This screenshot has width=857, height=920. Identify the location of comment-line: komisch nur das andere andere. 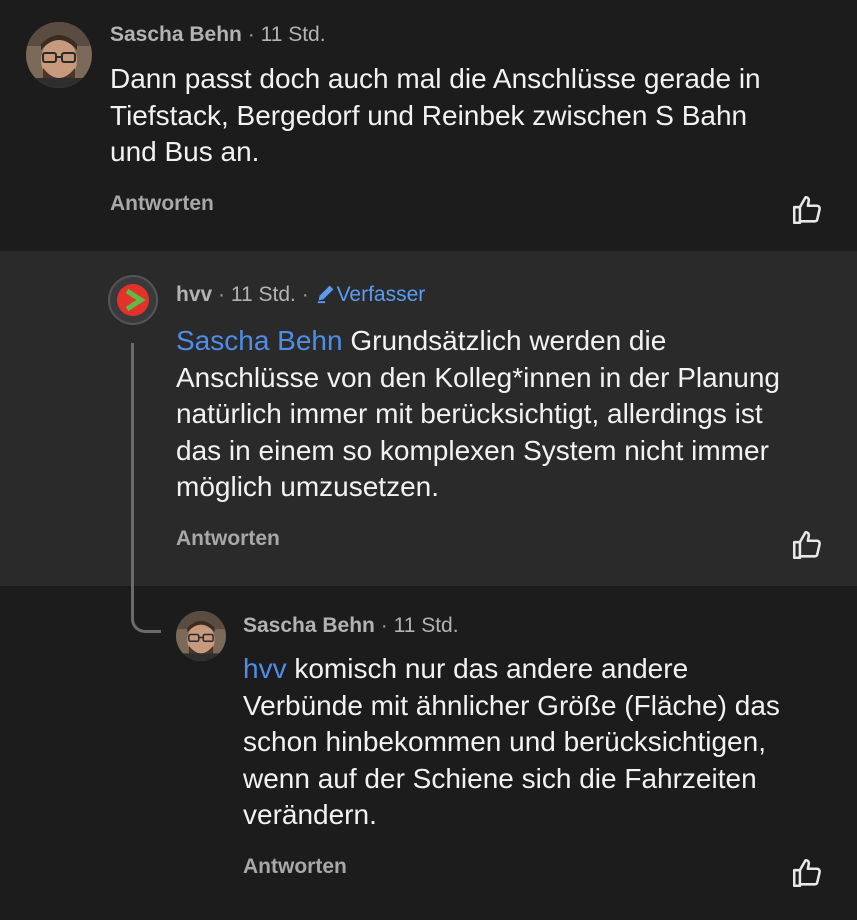
(487, 668).